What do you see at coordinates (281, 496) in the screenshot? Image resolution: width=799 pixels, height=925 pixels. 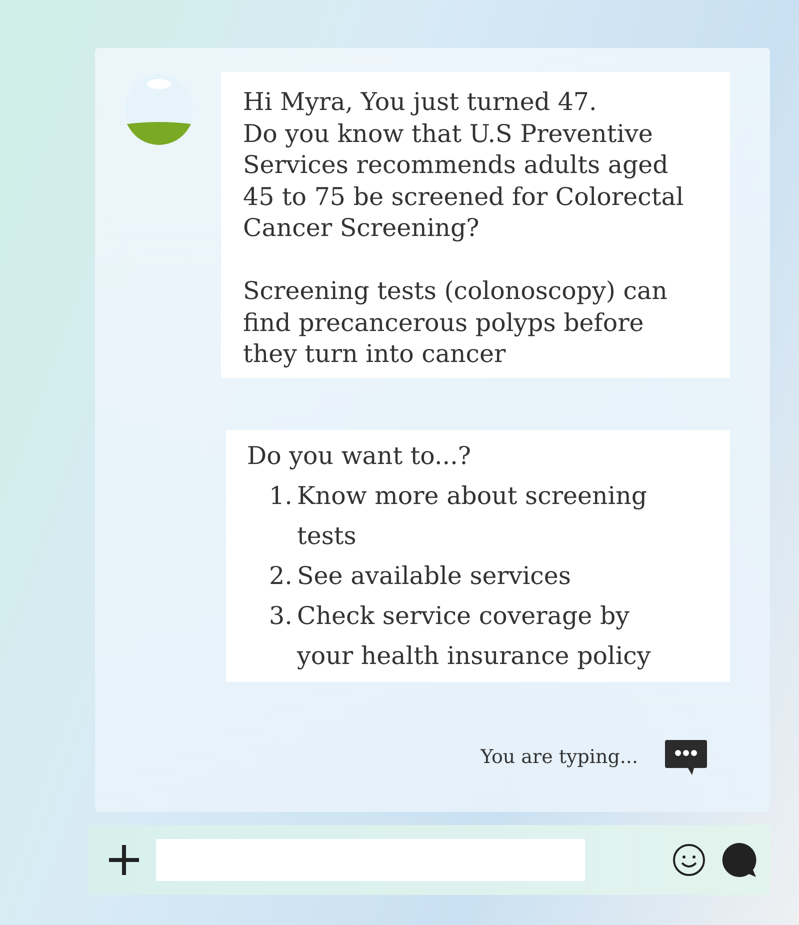 I see `option-number: 1.` at bounding box center [281, 496].